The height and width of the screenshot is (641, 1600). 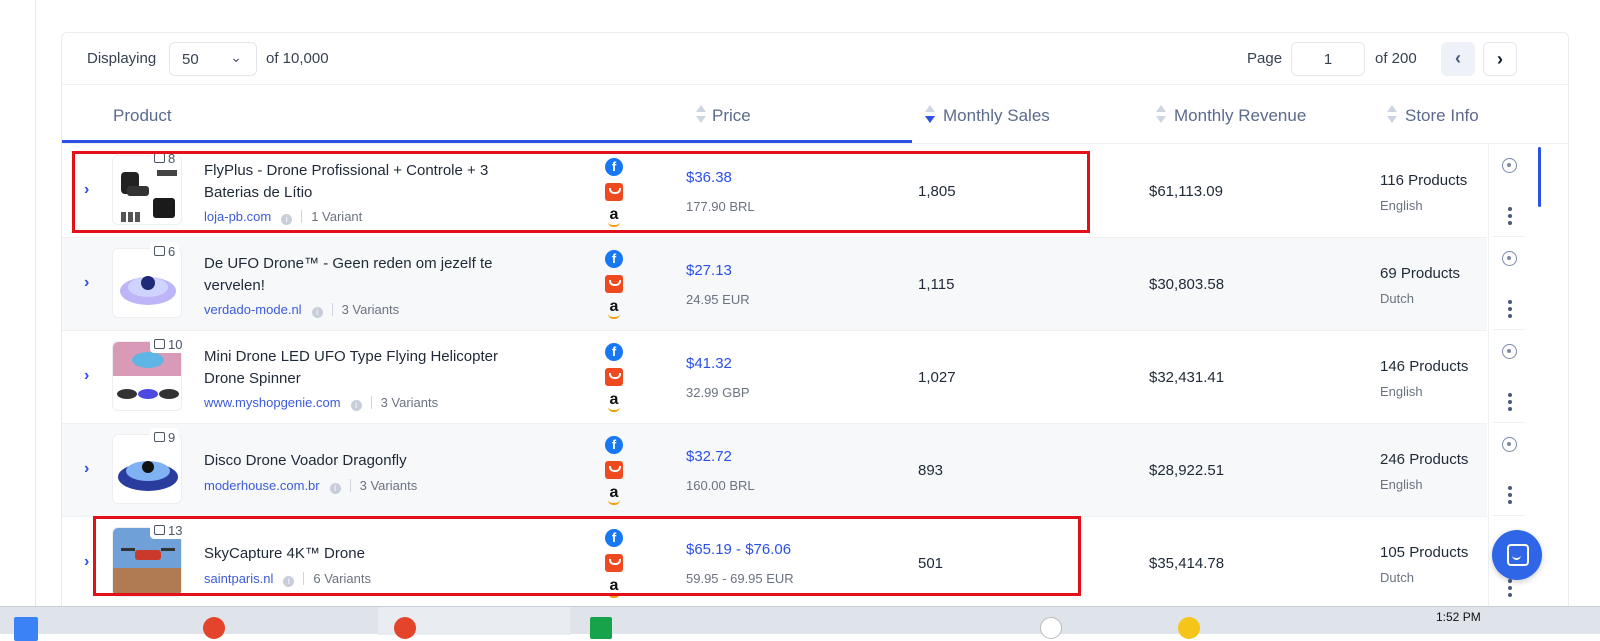 What do you see at coordinates (1539, 177) in the screenshot?
I see `scrollbar-thumb` at bounding box center [1539, 177].